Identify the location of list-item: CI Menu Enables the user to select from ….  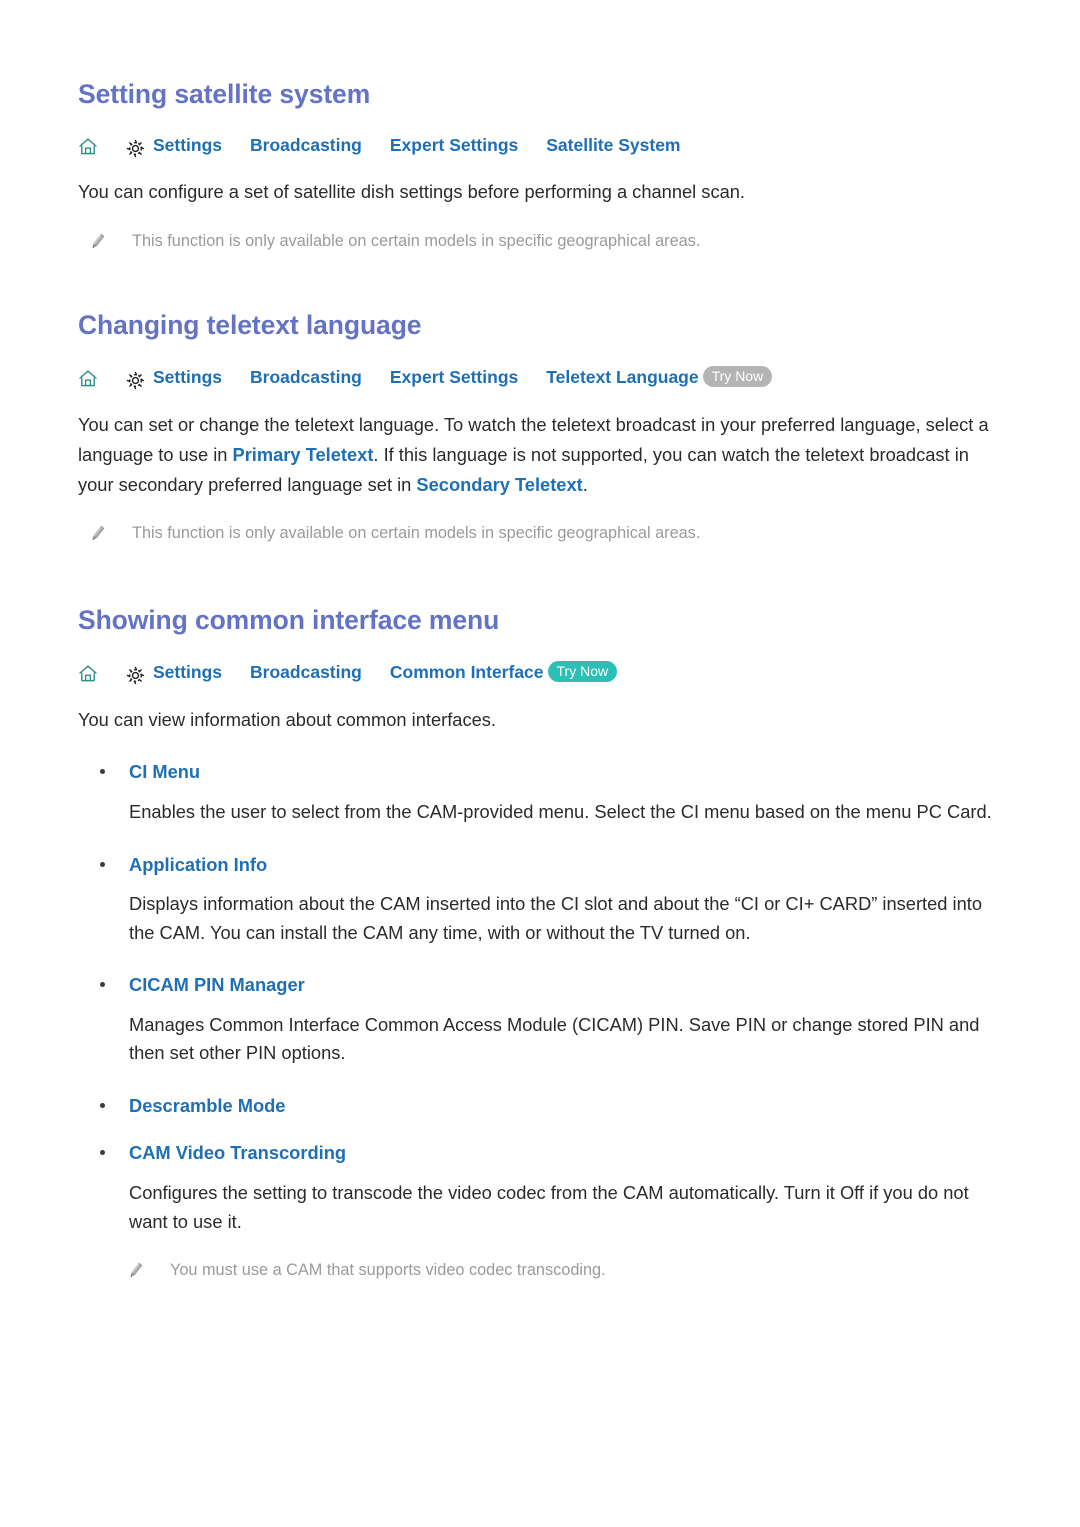
(540, 793).